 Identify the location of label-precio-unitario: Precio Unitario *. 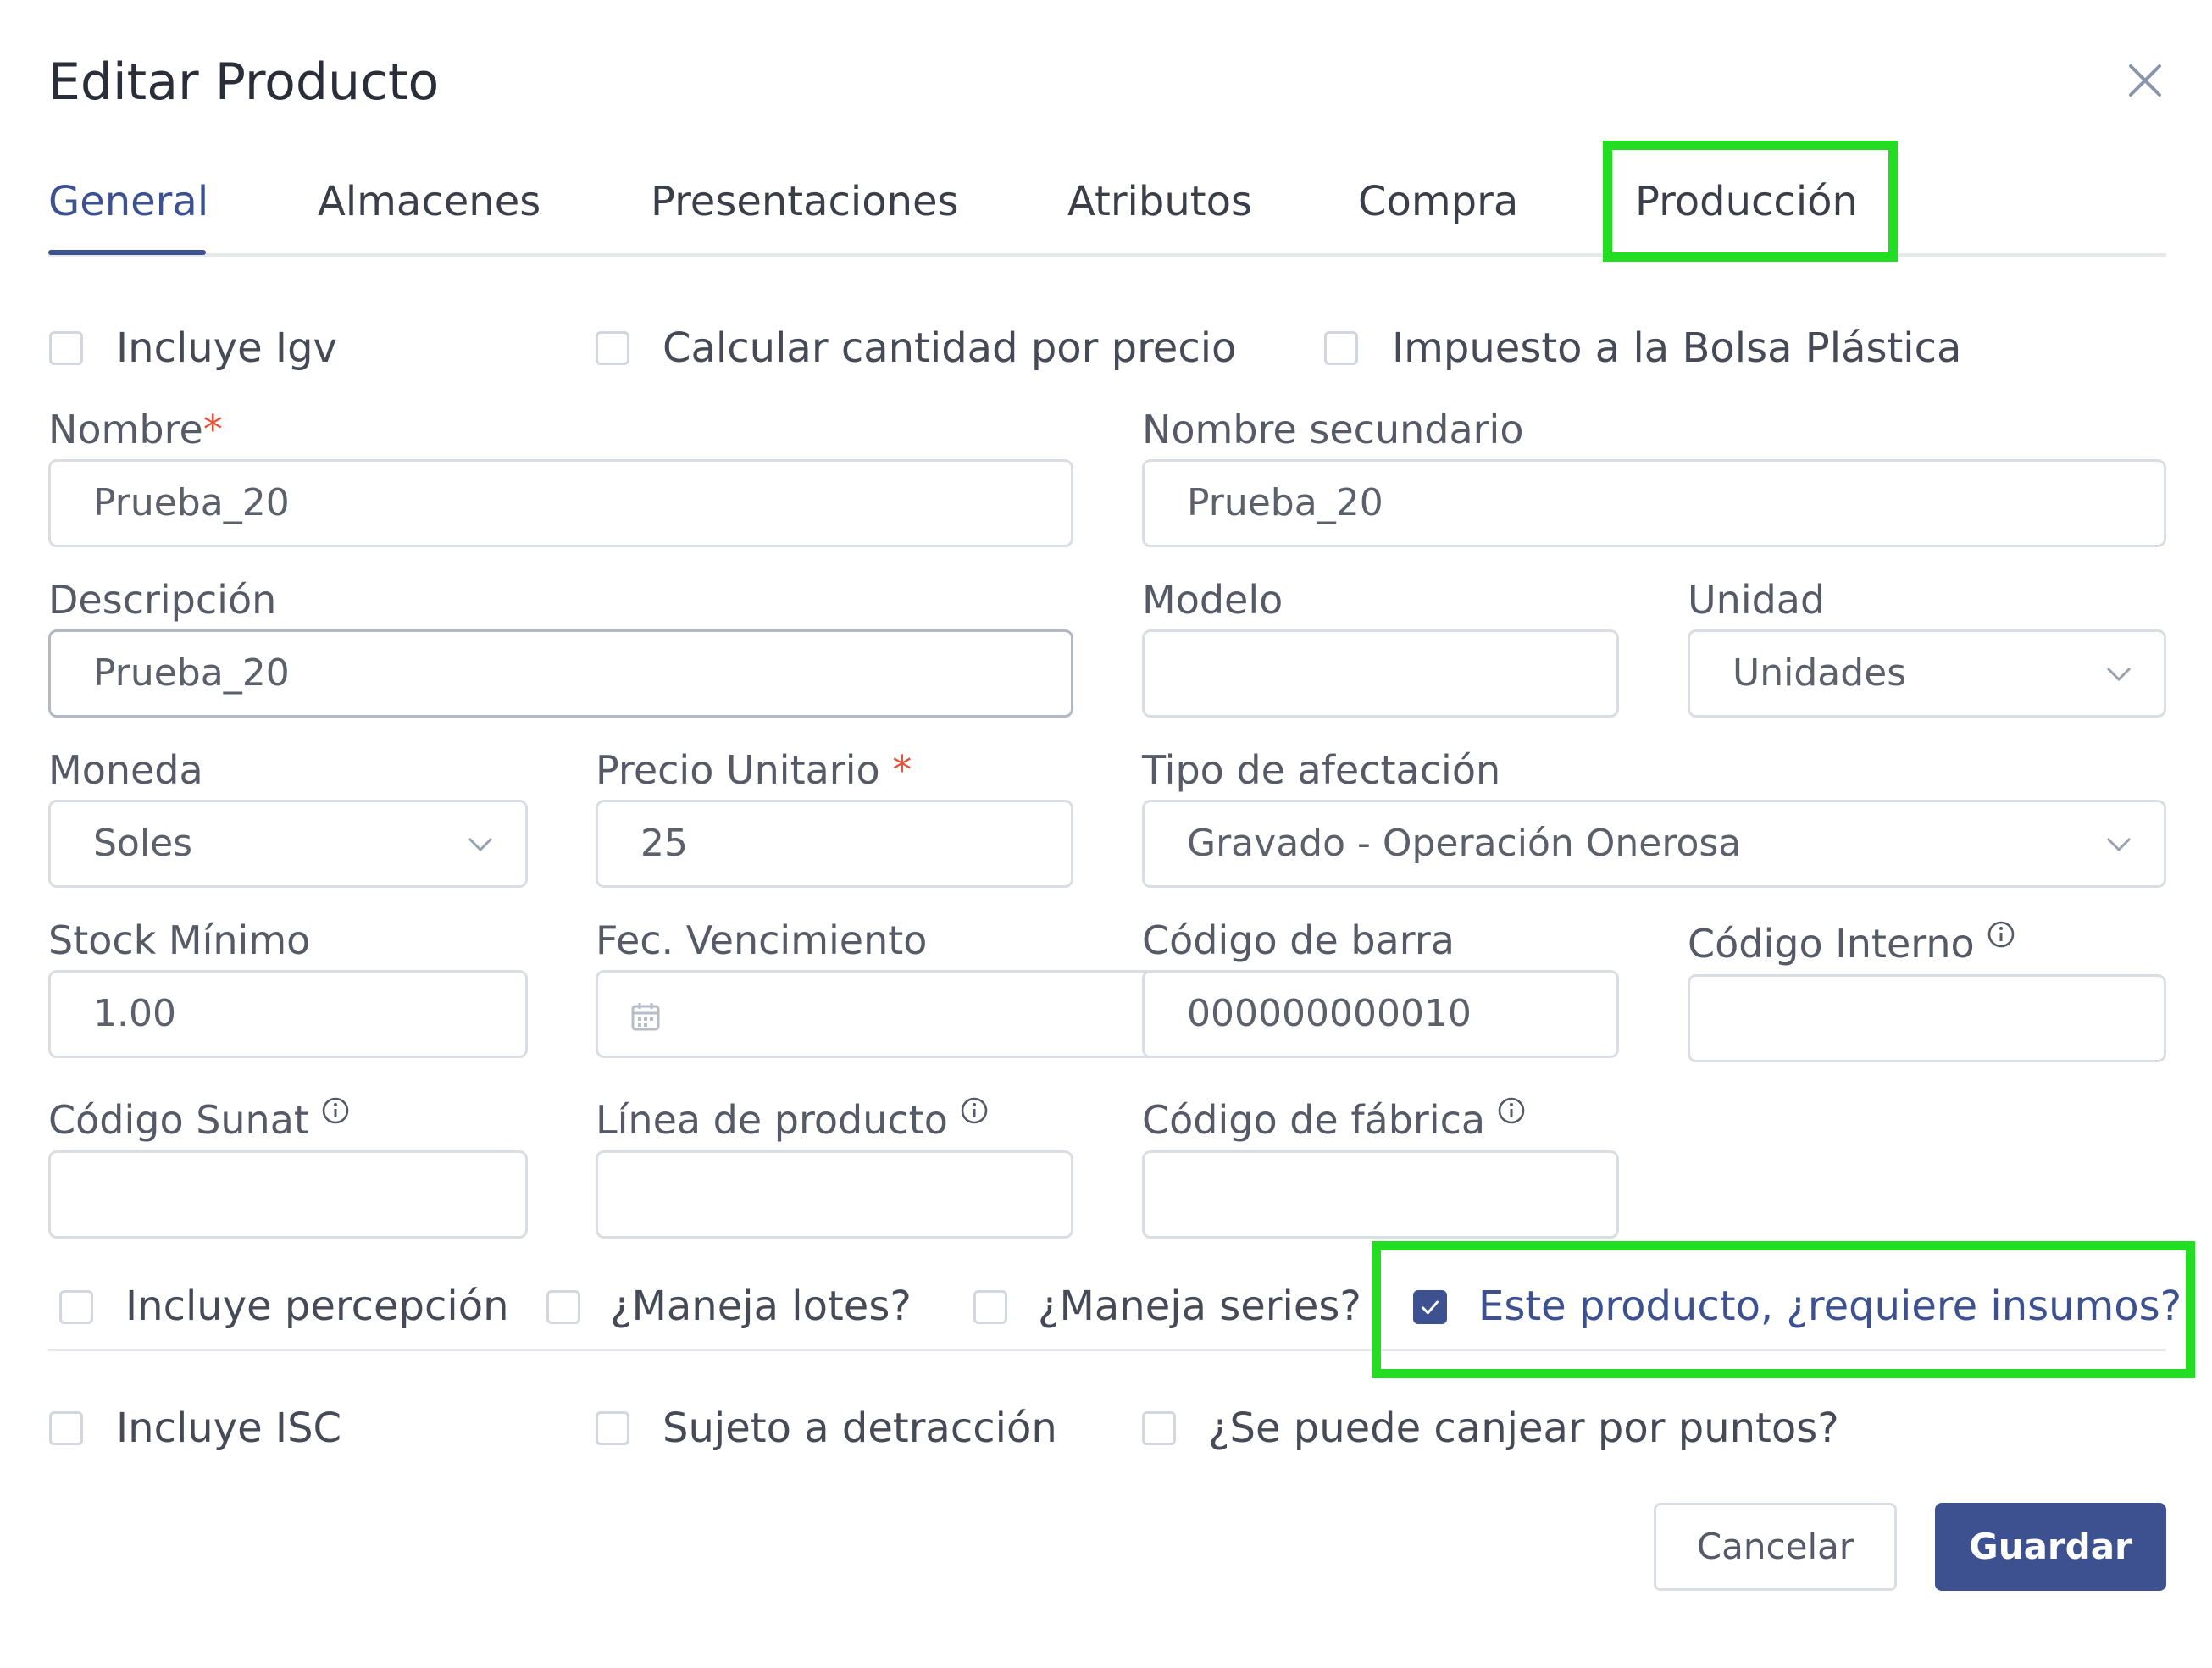
(754, 770).